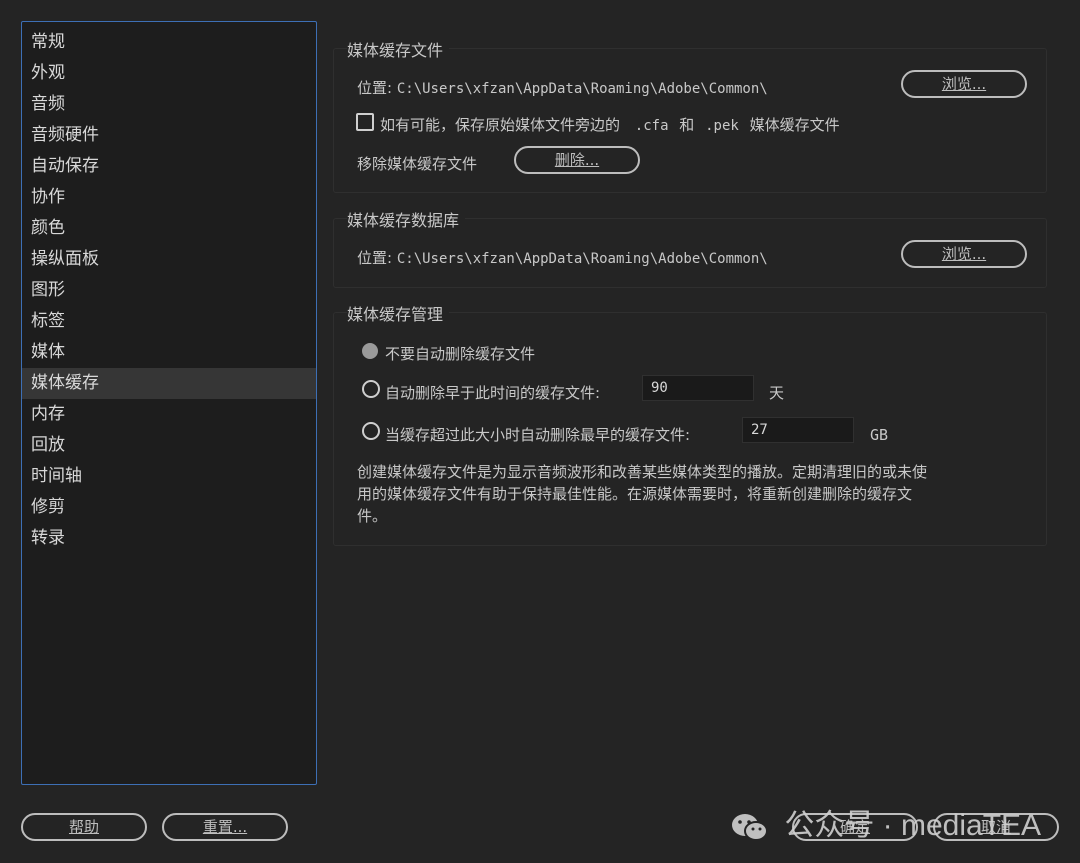 The width and height of the screenshot is (1080, 863). Describe the element at coordinates (794, 125) in the screenshot. I see `save-next-suffix: 媒体缓存文件` at that location.